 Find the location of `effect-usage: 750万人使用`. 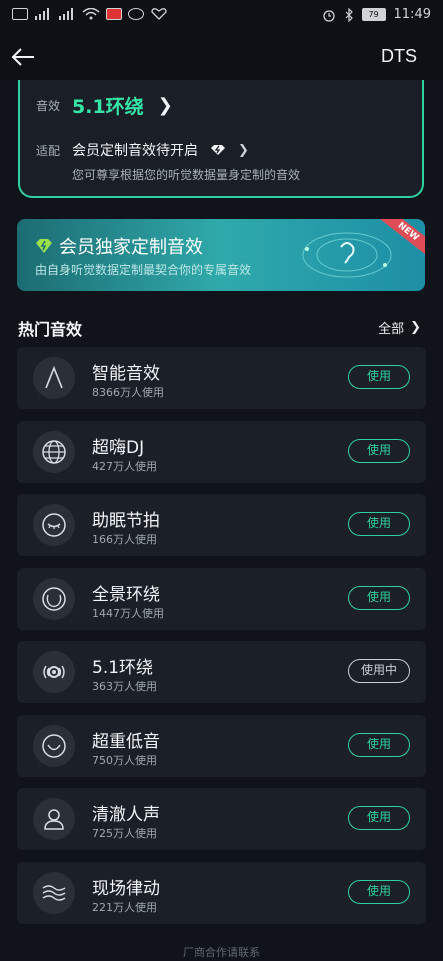

effect-usage: 750万人使用 is located at coordinates (124, 760).